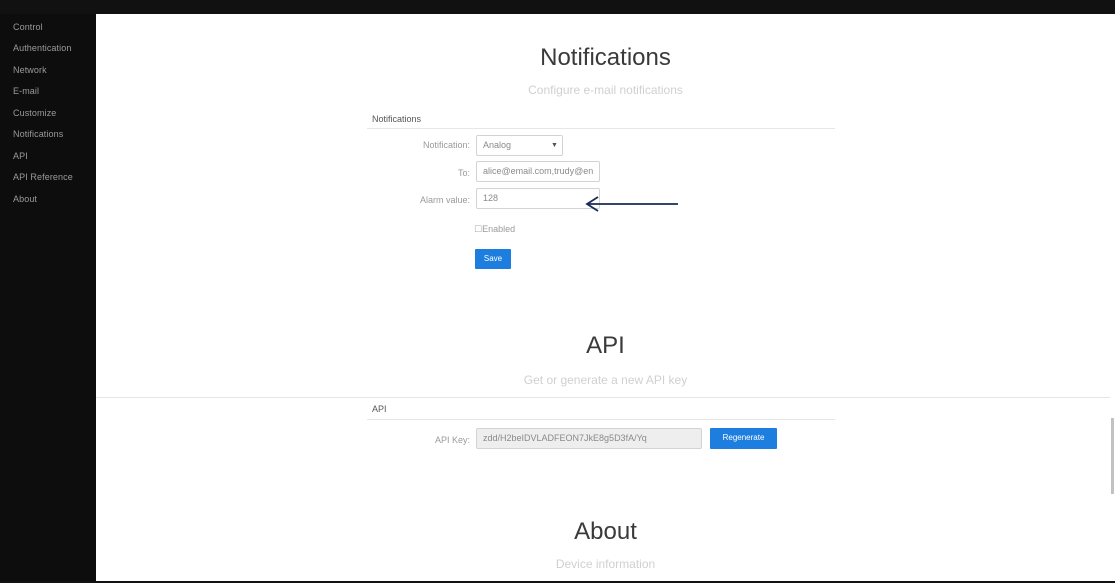 The width and height of the screenshot is (1115, 583). Describe the element at coordinates (397, 119) in the screenshot. I see `notifications-panel-heading: Notifications` at that location.